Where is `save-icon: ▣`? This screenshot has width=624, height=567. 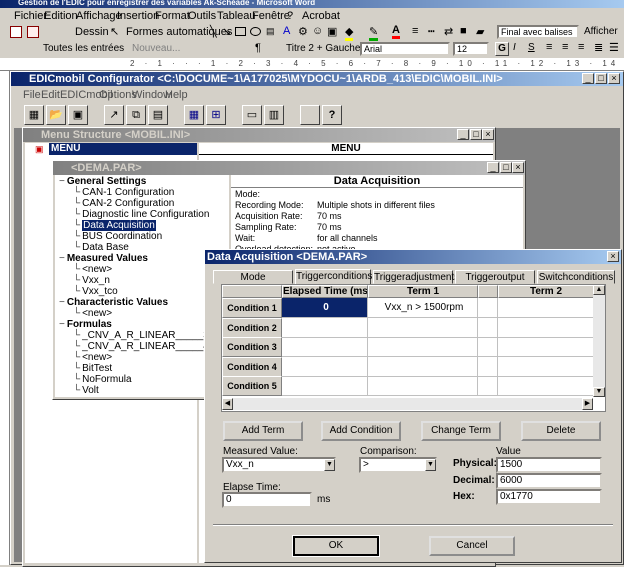 save-icon: ▣ is located at coordinates (78, 115).